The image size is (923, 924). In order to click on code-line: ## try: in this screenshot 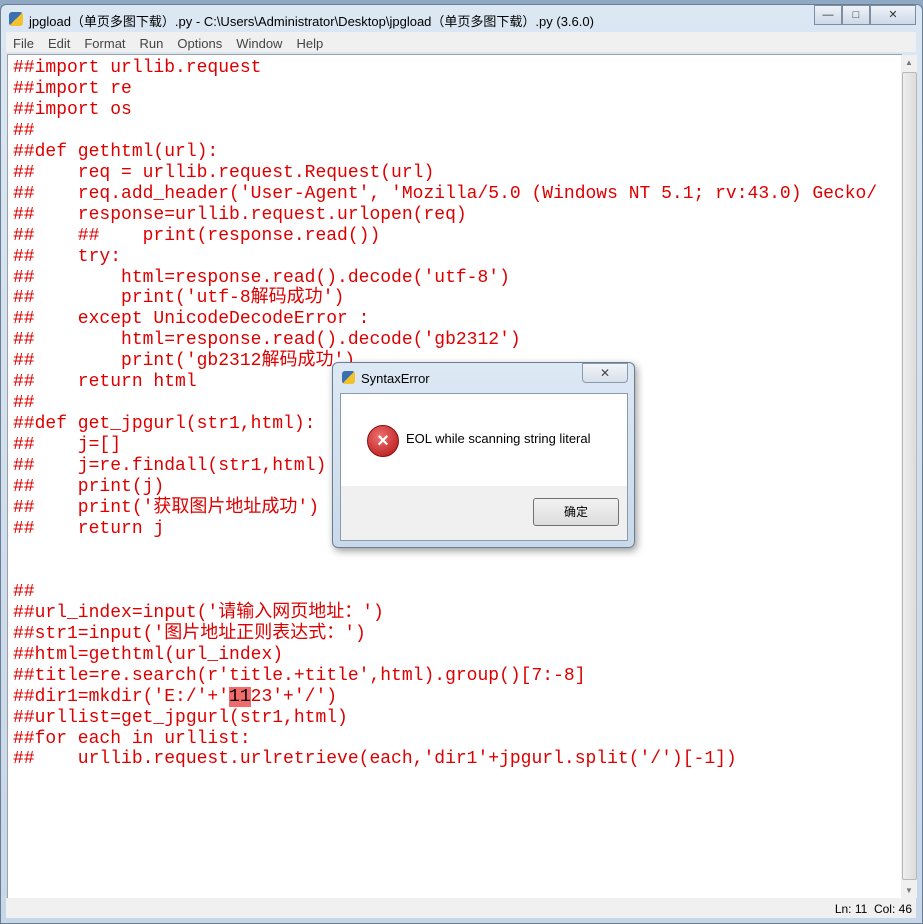, I will do `click(67, 256)`.